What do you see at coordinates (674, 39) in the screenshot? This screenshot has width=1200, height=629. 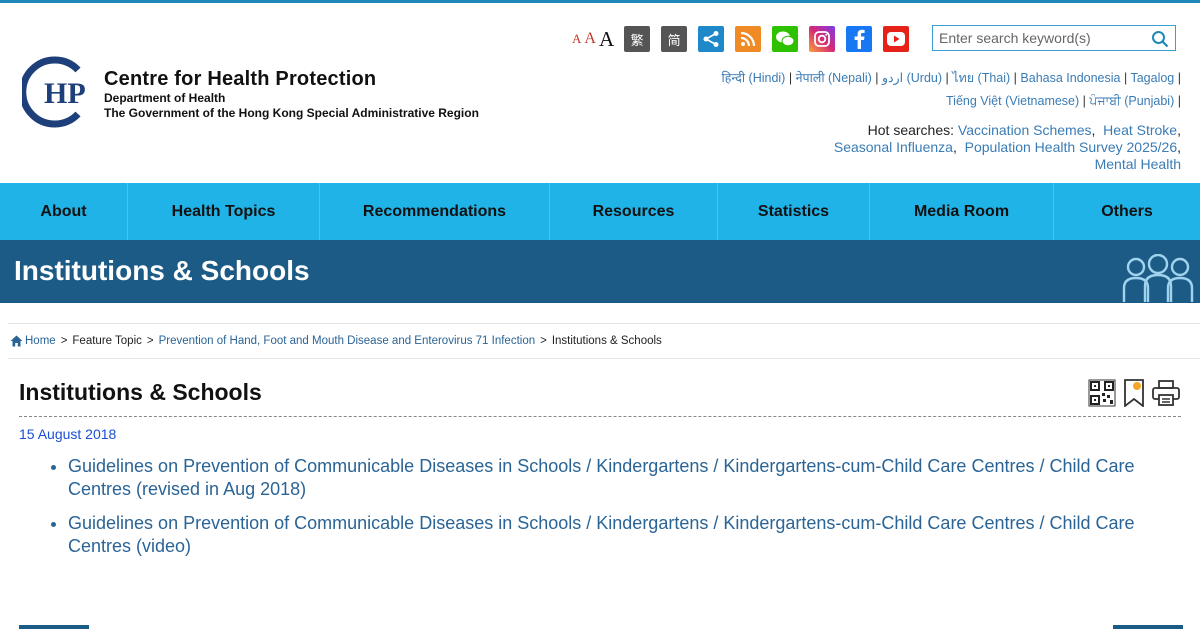 I see `simplified-chinese-button: 简` at bounding box center [674, 39].